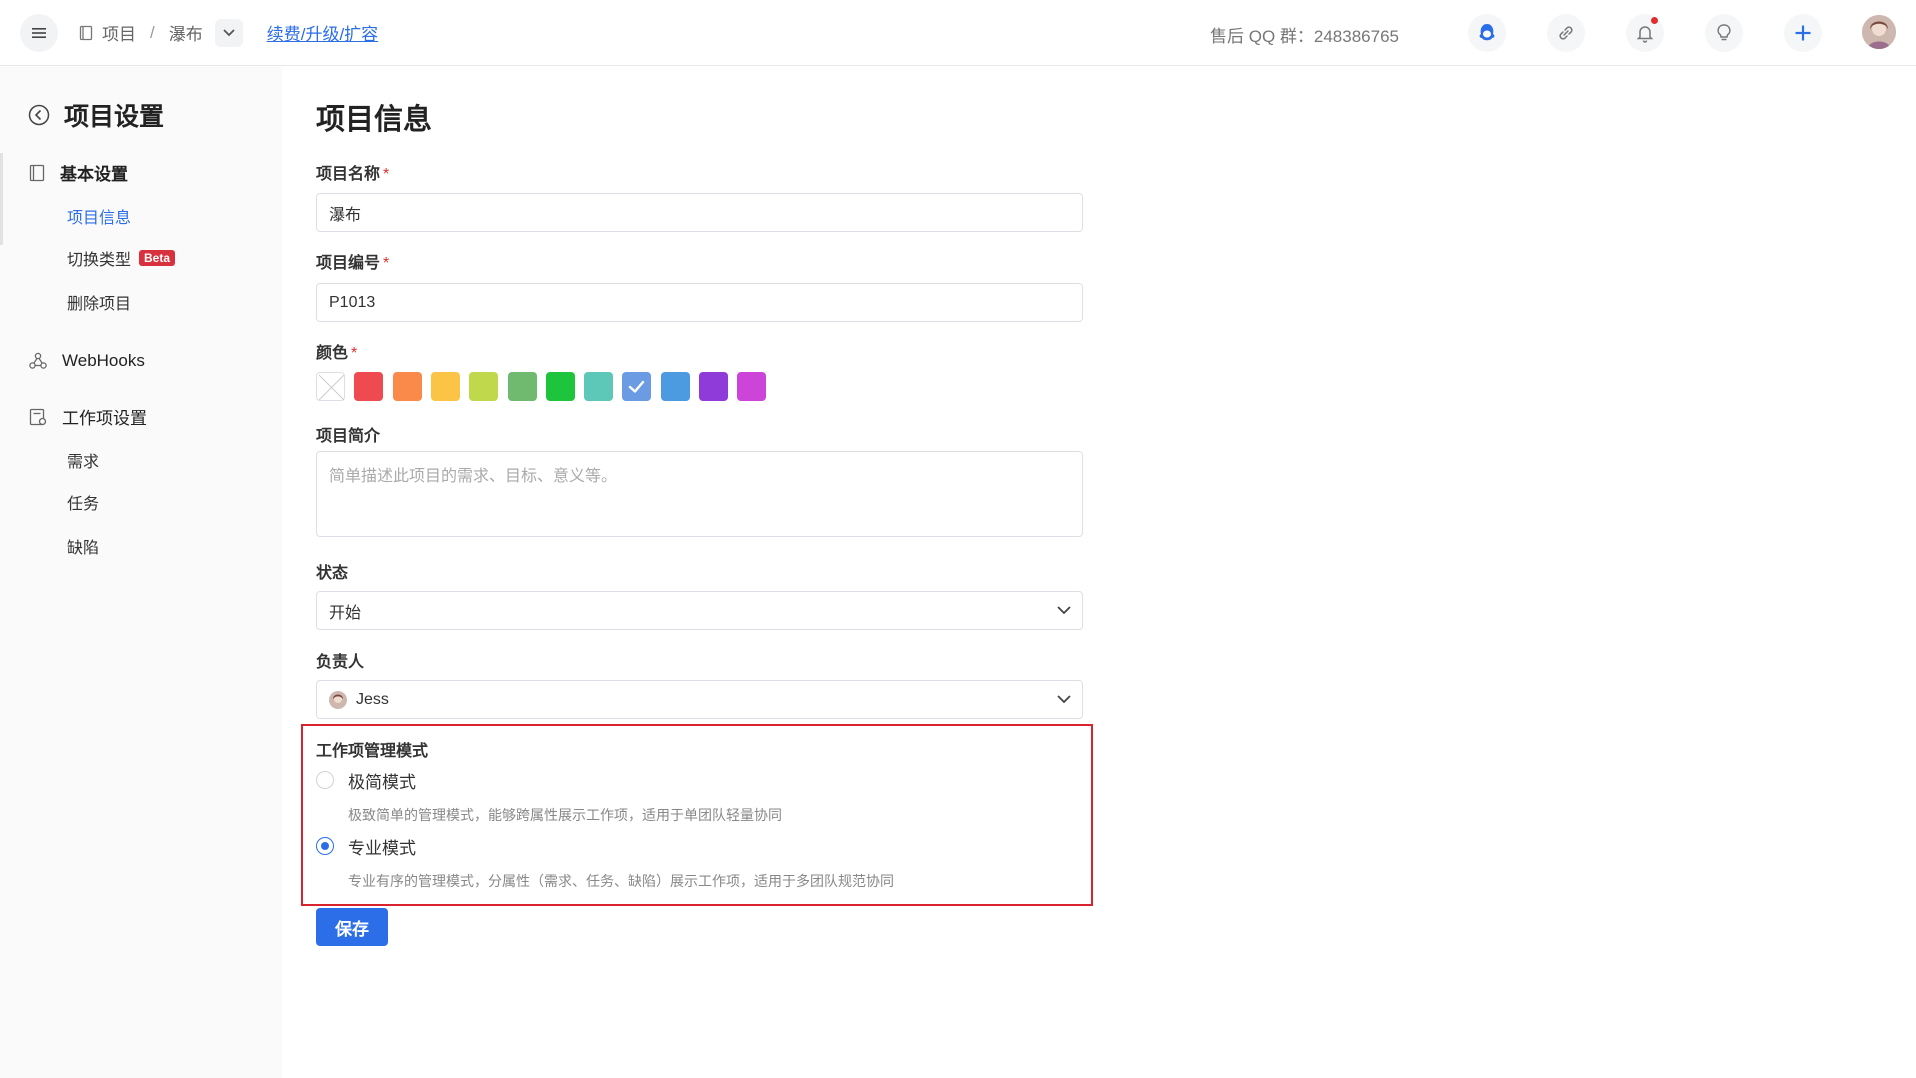  I want to click on sidebar-item-defect: 缺陷, so click(83, 546).